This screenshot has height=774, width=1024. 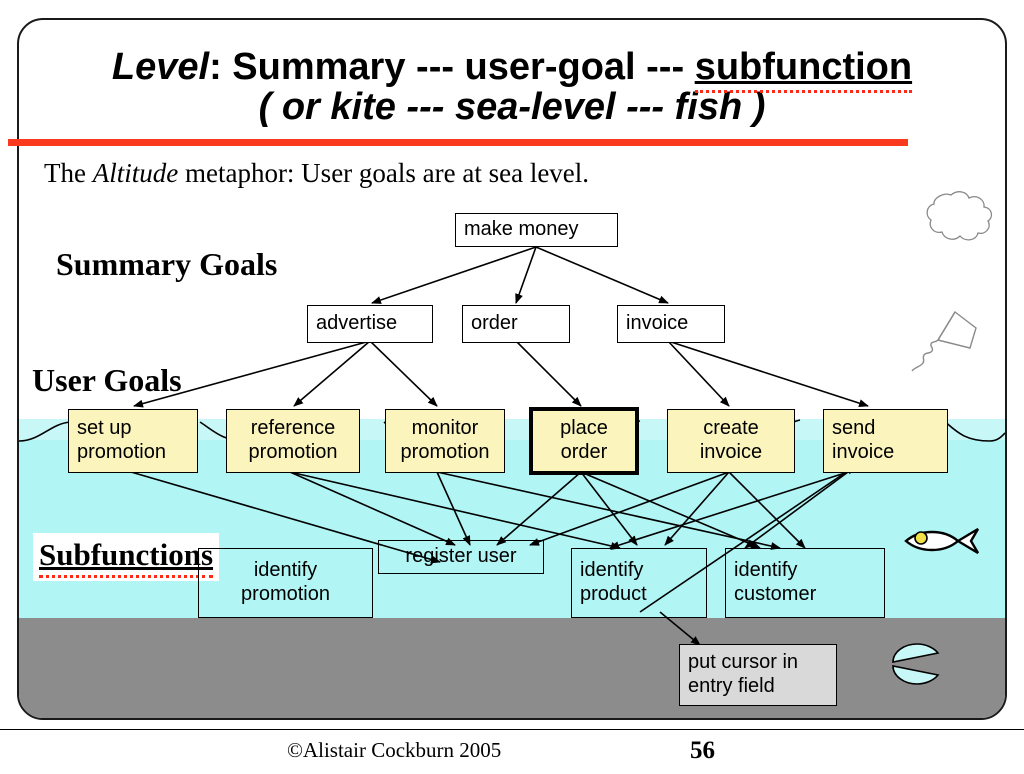 I want to click on title-line-2: ( or kite --- sea-level --- fish ), so click(x=512, y=106).